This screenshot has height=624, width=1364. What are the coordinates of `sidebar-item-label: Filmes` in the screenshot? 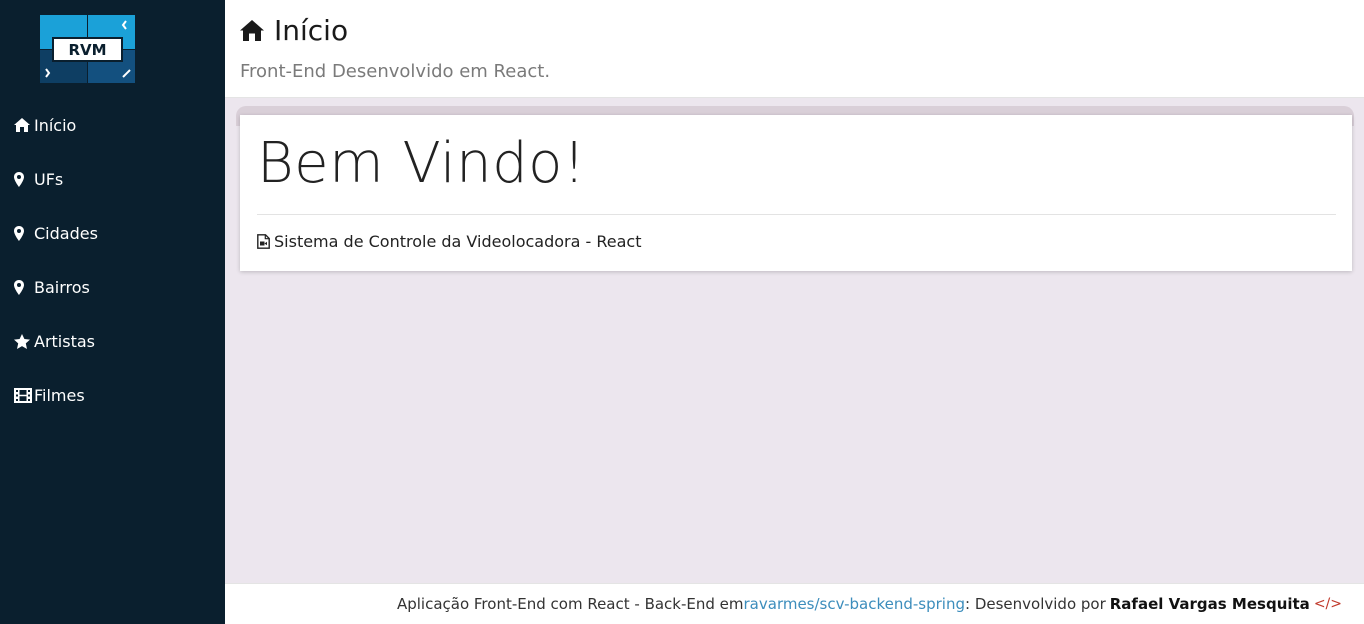 It's located at (59, 395).